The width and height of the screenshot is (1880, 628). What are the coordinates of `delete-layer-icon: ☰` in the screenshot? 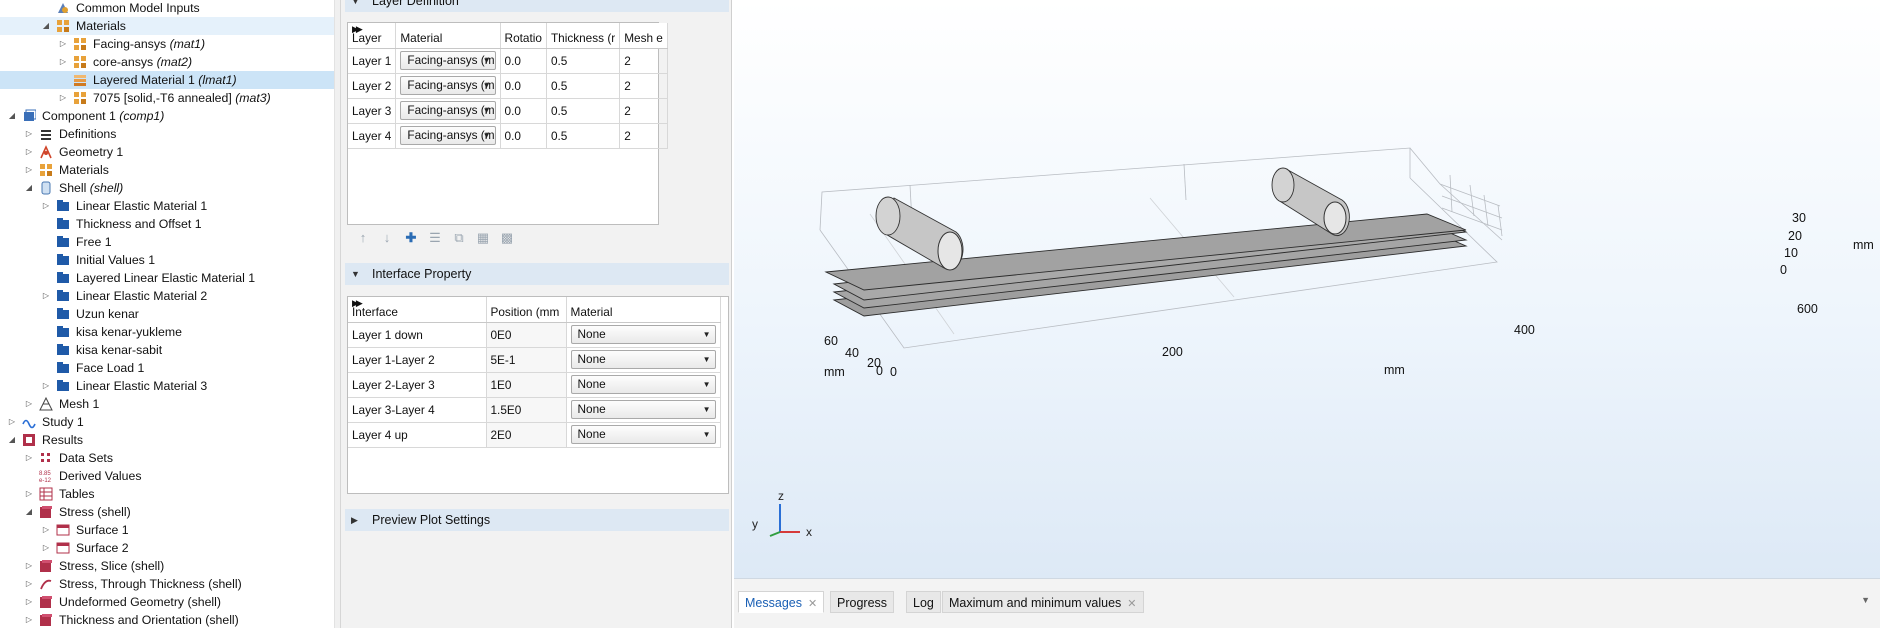 It's located at (435, 238).